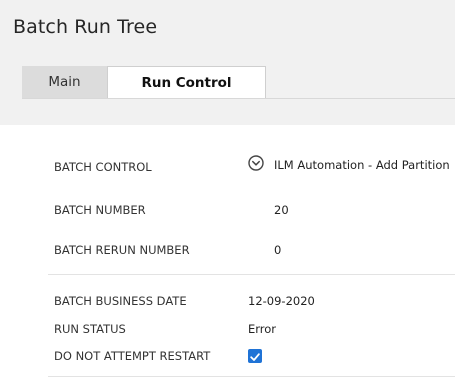  Describe the element at coordinates (120, 301) in the screenshot. I see `batch-business-date-label: BATCH BUSINESS DATE` at that location.